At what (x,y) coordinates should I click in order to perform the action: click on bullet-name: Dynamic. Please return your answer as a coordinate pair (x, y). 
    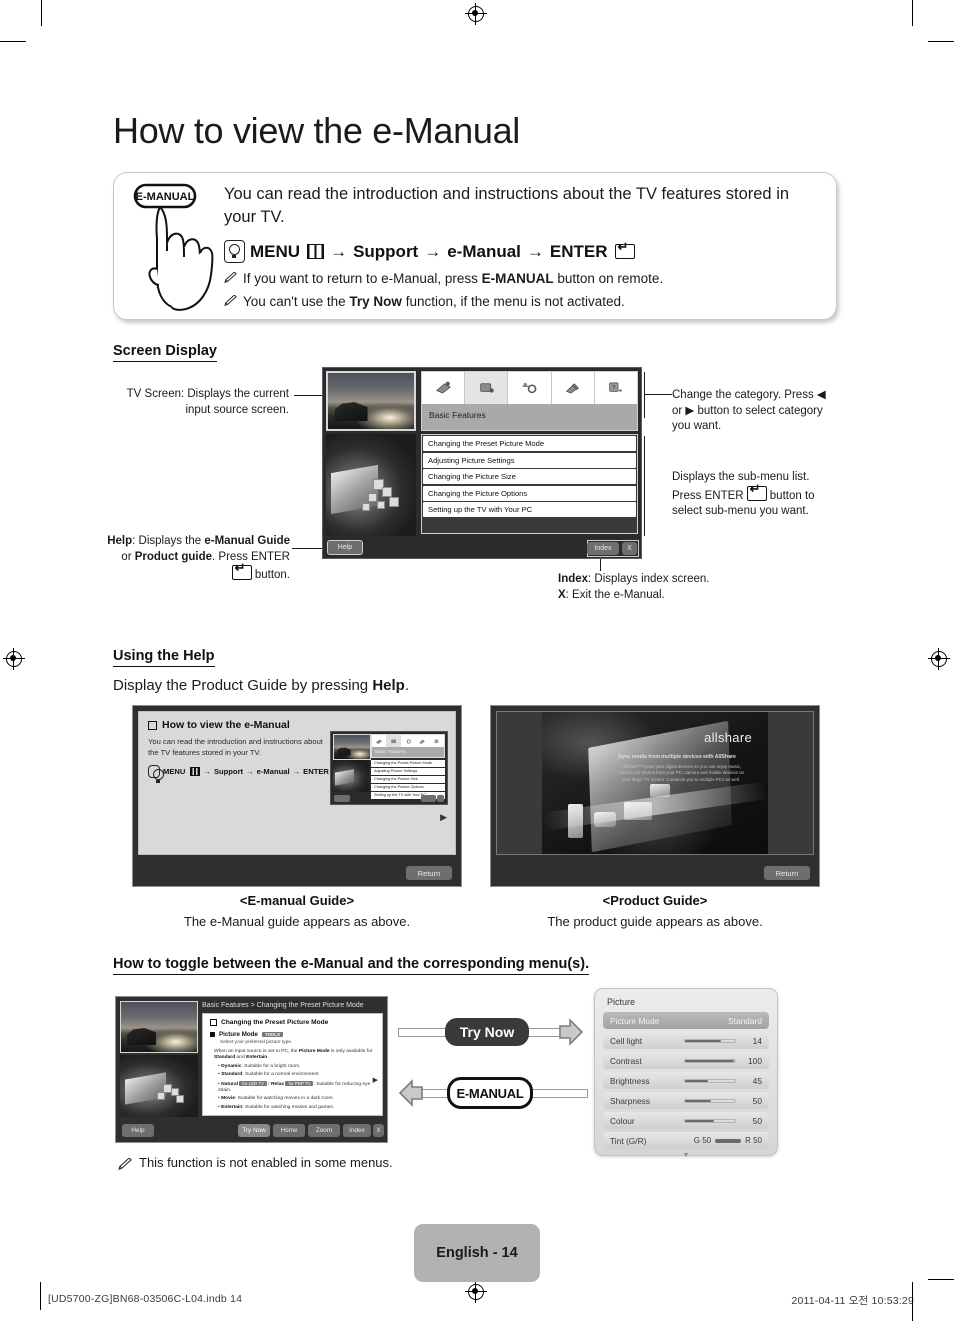
    Looking at the image, I should click on (231, 1066).